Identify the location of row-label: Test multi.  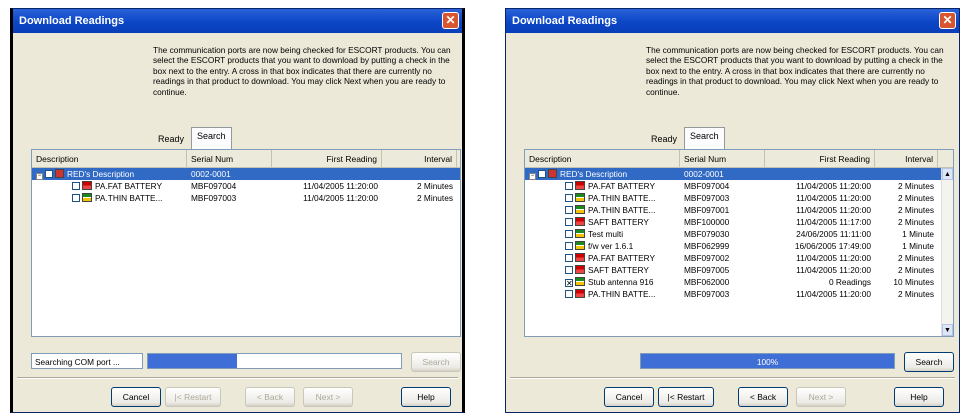
(606, 234).